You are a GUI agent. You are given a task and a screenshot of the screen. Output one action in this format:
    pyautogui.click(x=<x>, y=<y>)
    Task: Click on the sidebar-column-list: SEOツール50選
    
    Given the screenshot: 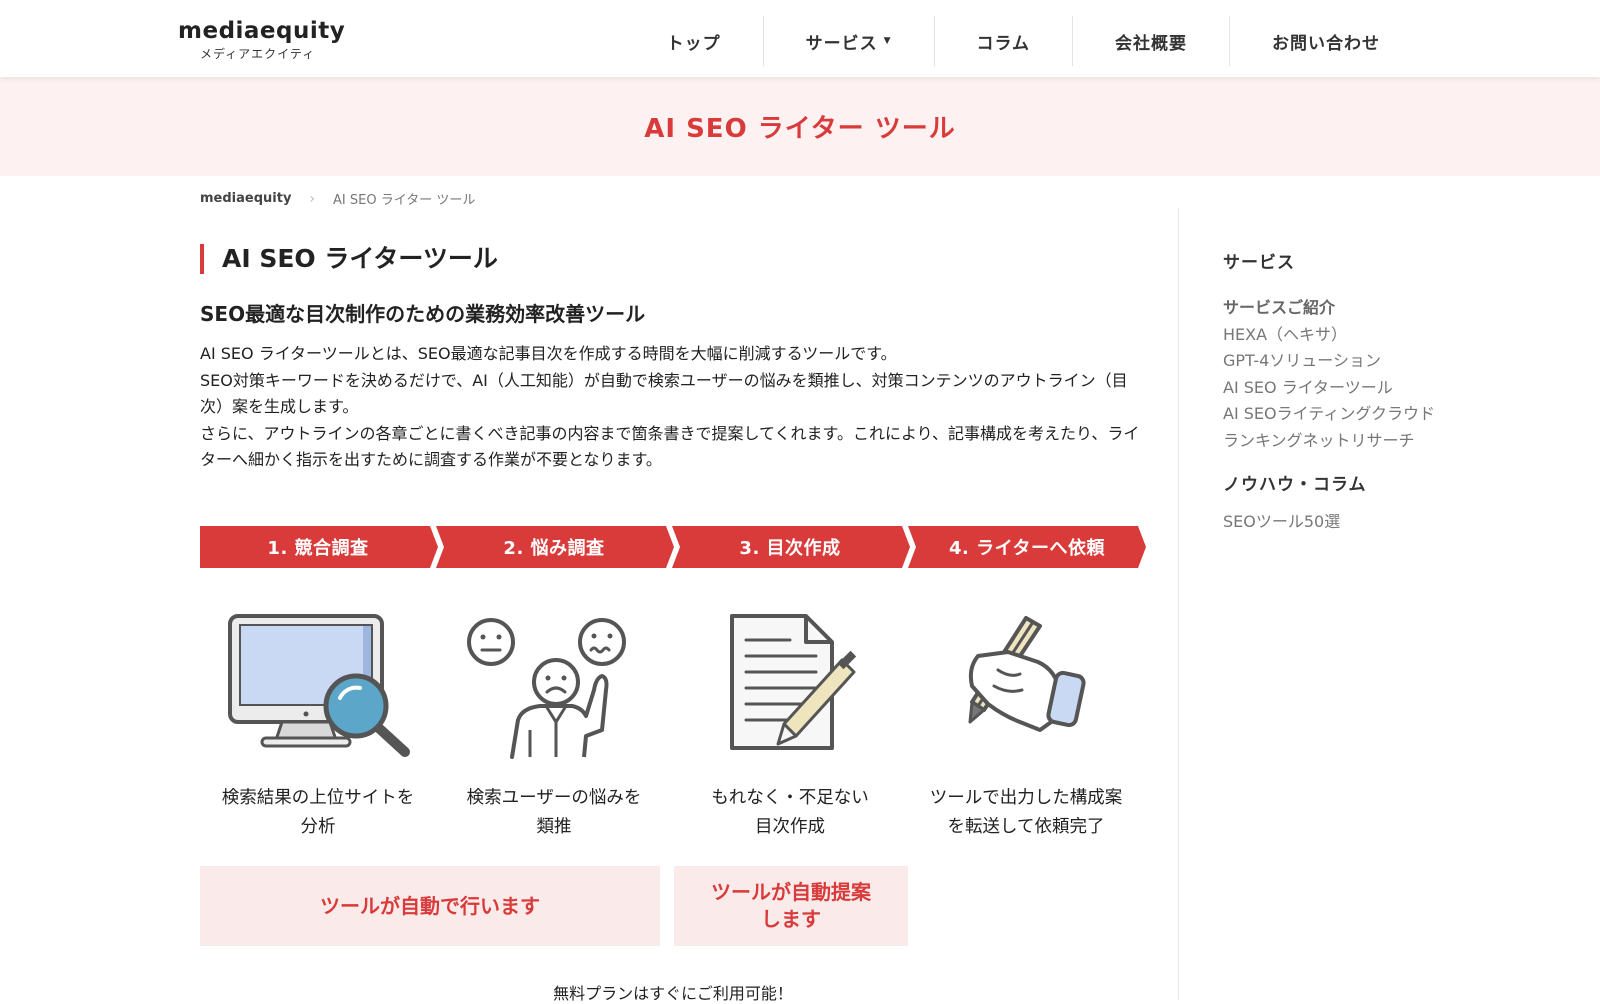 What is the action you would take?
    pyautogui.click(x=1333, y=522)
    